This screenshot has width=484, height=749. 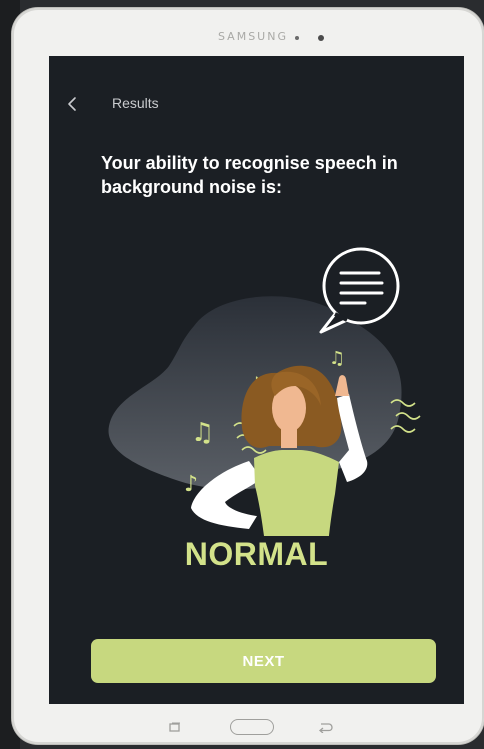 What do you see at coordinates (256, 554) in the screenshot?
I see `result-label: NORMAL` at bounding box center [256, 554].